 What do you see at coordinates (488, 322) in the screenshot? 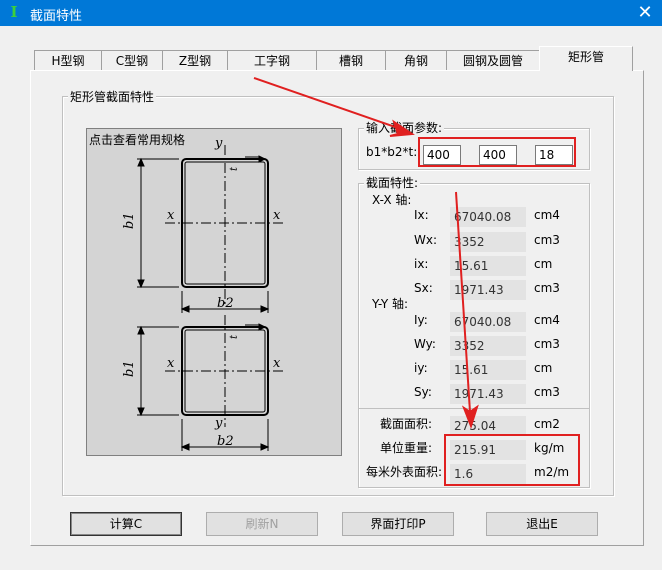
I see `iy-value: 67040.08` at bounding box center [488, 322].